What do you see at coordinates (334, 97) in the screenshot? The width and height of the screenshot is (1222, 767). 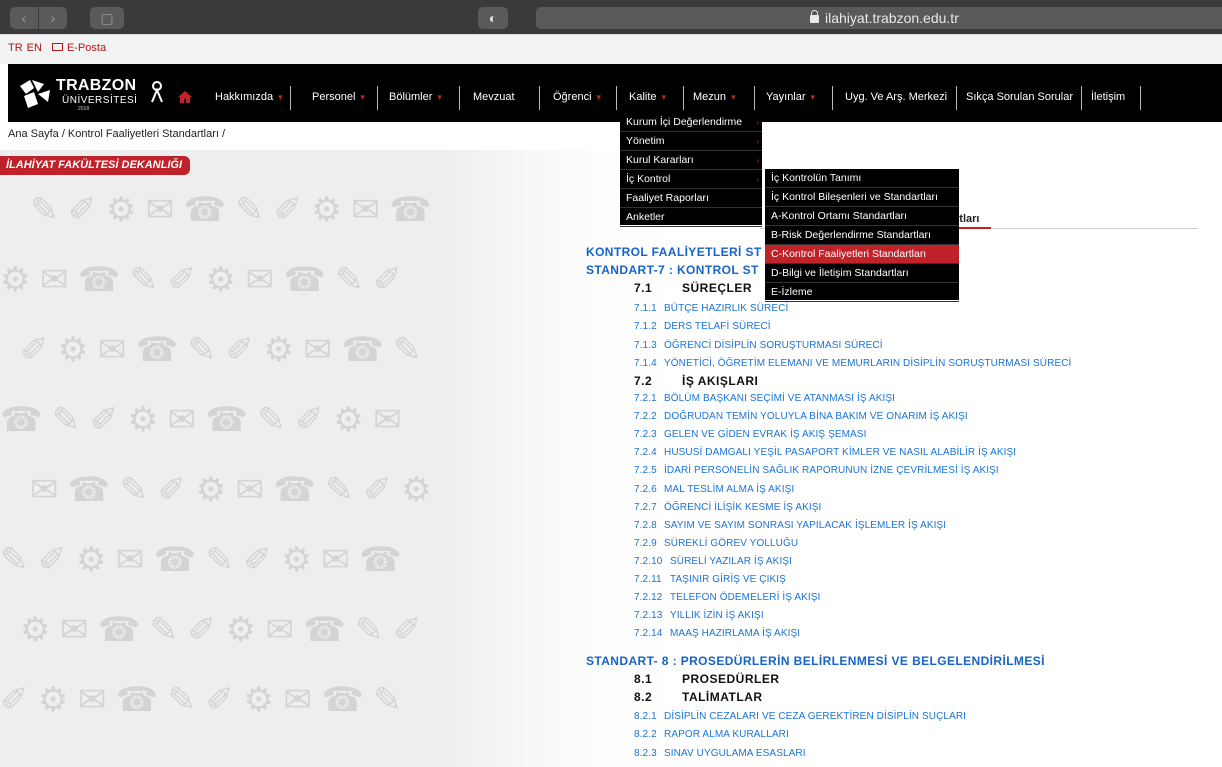 I see `nav-item-label: Personel` at bounding box center [334, 97].